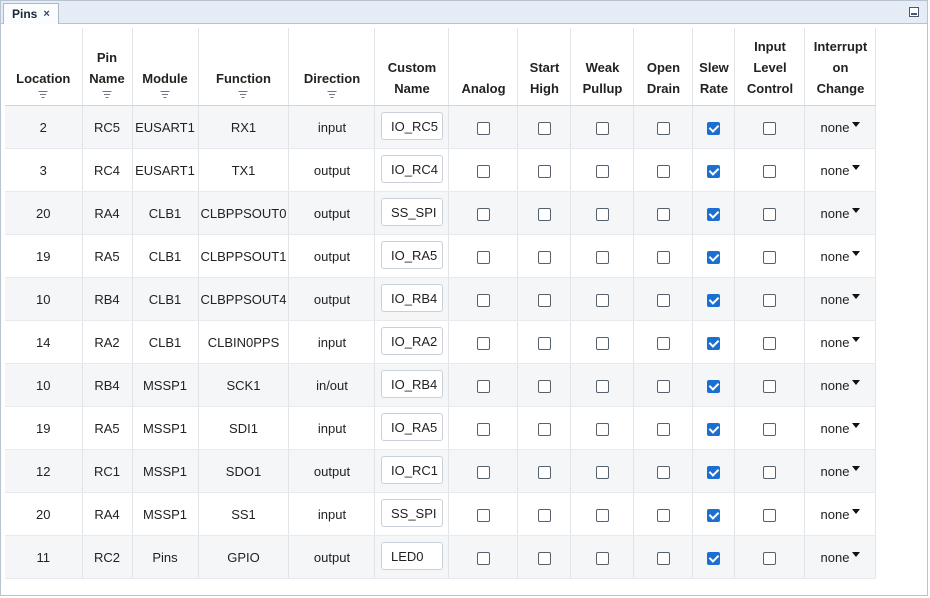 The width and height of the screenshot is (930, 598). I want to click on column-header-function: Function, so click(244, 67).